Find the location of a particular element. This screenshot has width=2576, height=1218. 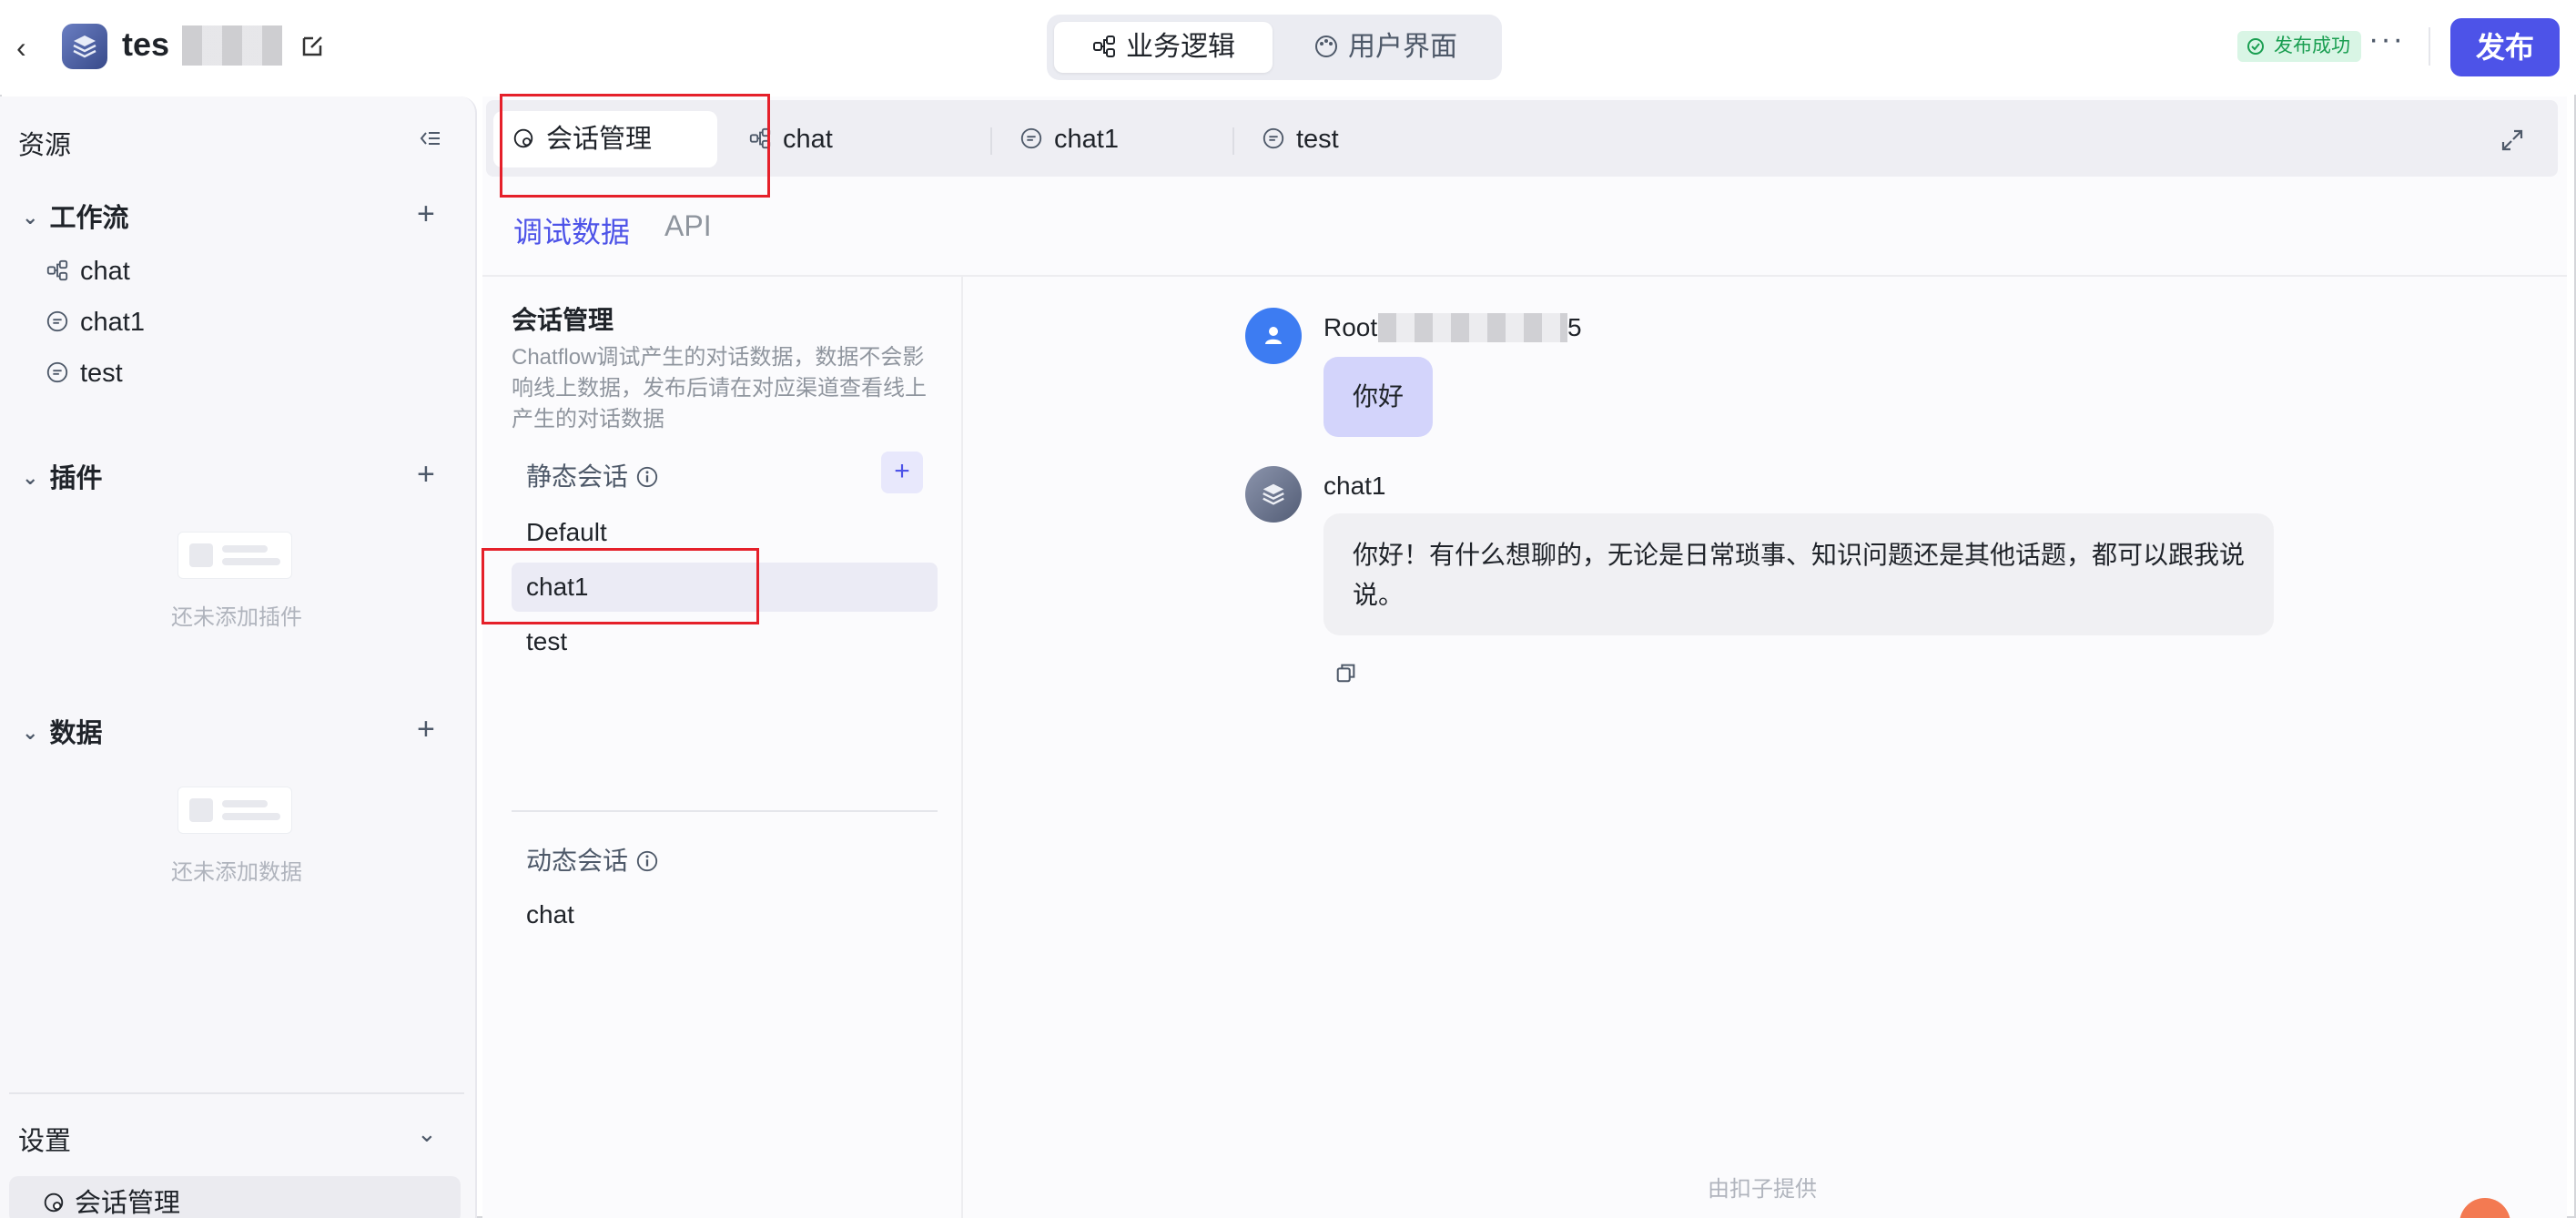

add-plugin-button: + is located at coordinates (426, 475).